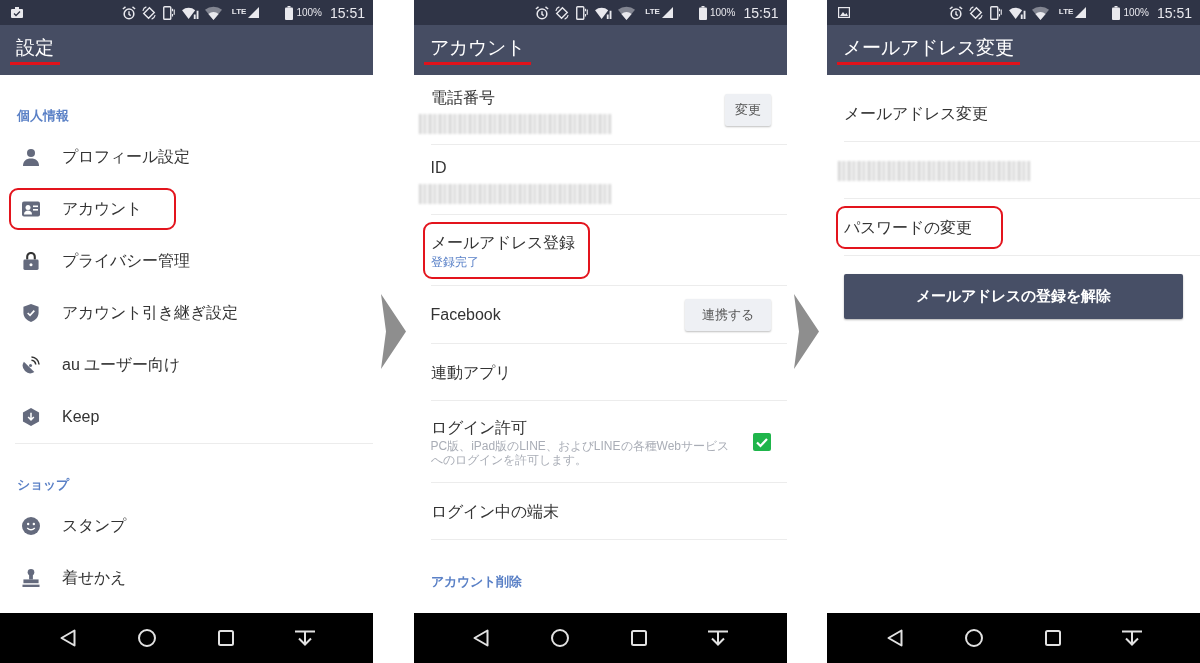  What do you see at coordinates (35, 50) in the screenshot?
I see `screen-title: 設定` at bounding box center [35, 50].